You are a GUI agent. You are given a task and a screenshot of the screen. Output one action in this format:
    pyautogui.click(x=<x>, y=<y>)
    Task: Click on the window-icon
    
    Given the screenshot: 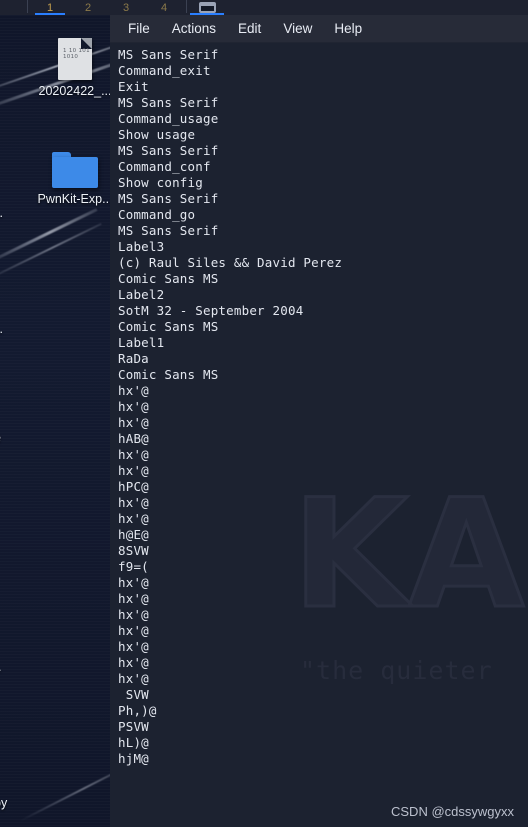 What is the action you would take?
    pyautogui.click(x=207, y=7)
    